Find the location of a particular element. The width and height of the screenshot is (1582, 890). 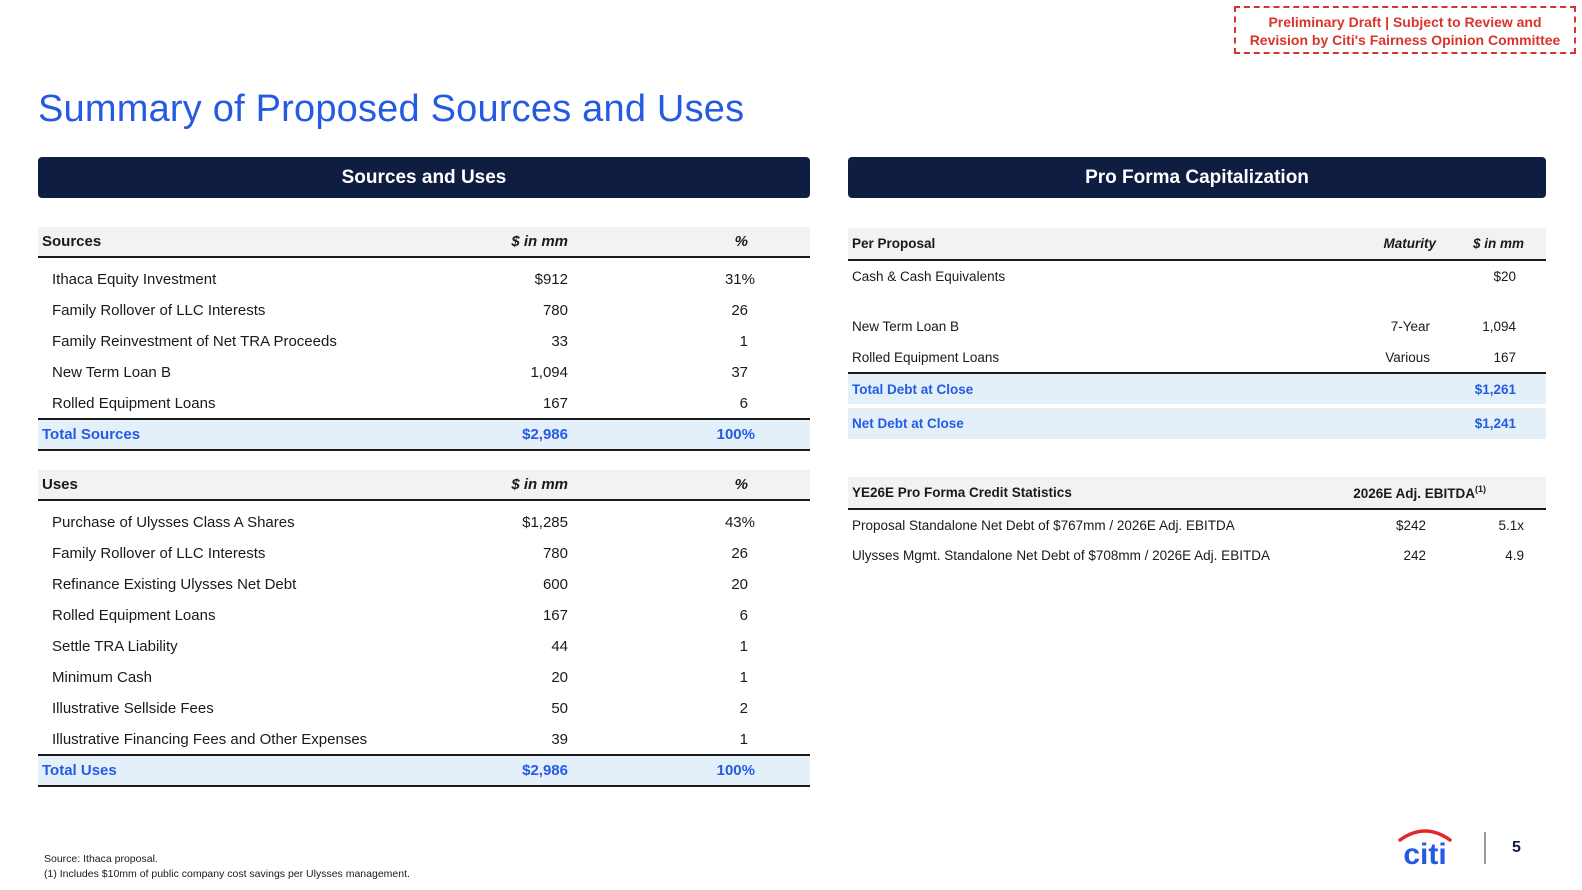

total-label: Total Uses is located at coordinates (256, 770).